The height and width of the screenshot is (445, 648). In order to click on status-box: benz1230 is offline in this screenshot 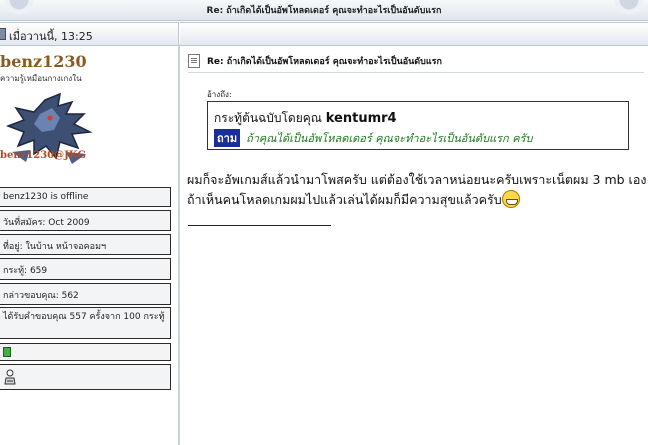, I will do `click(85, 197)`.